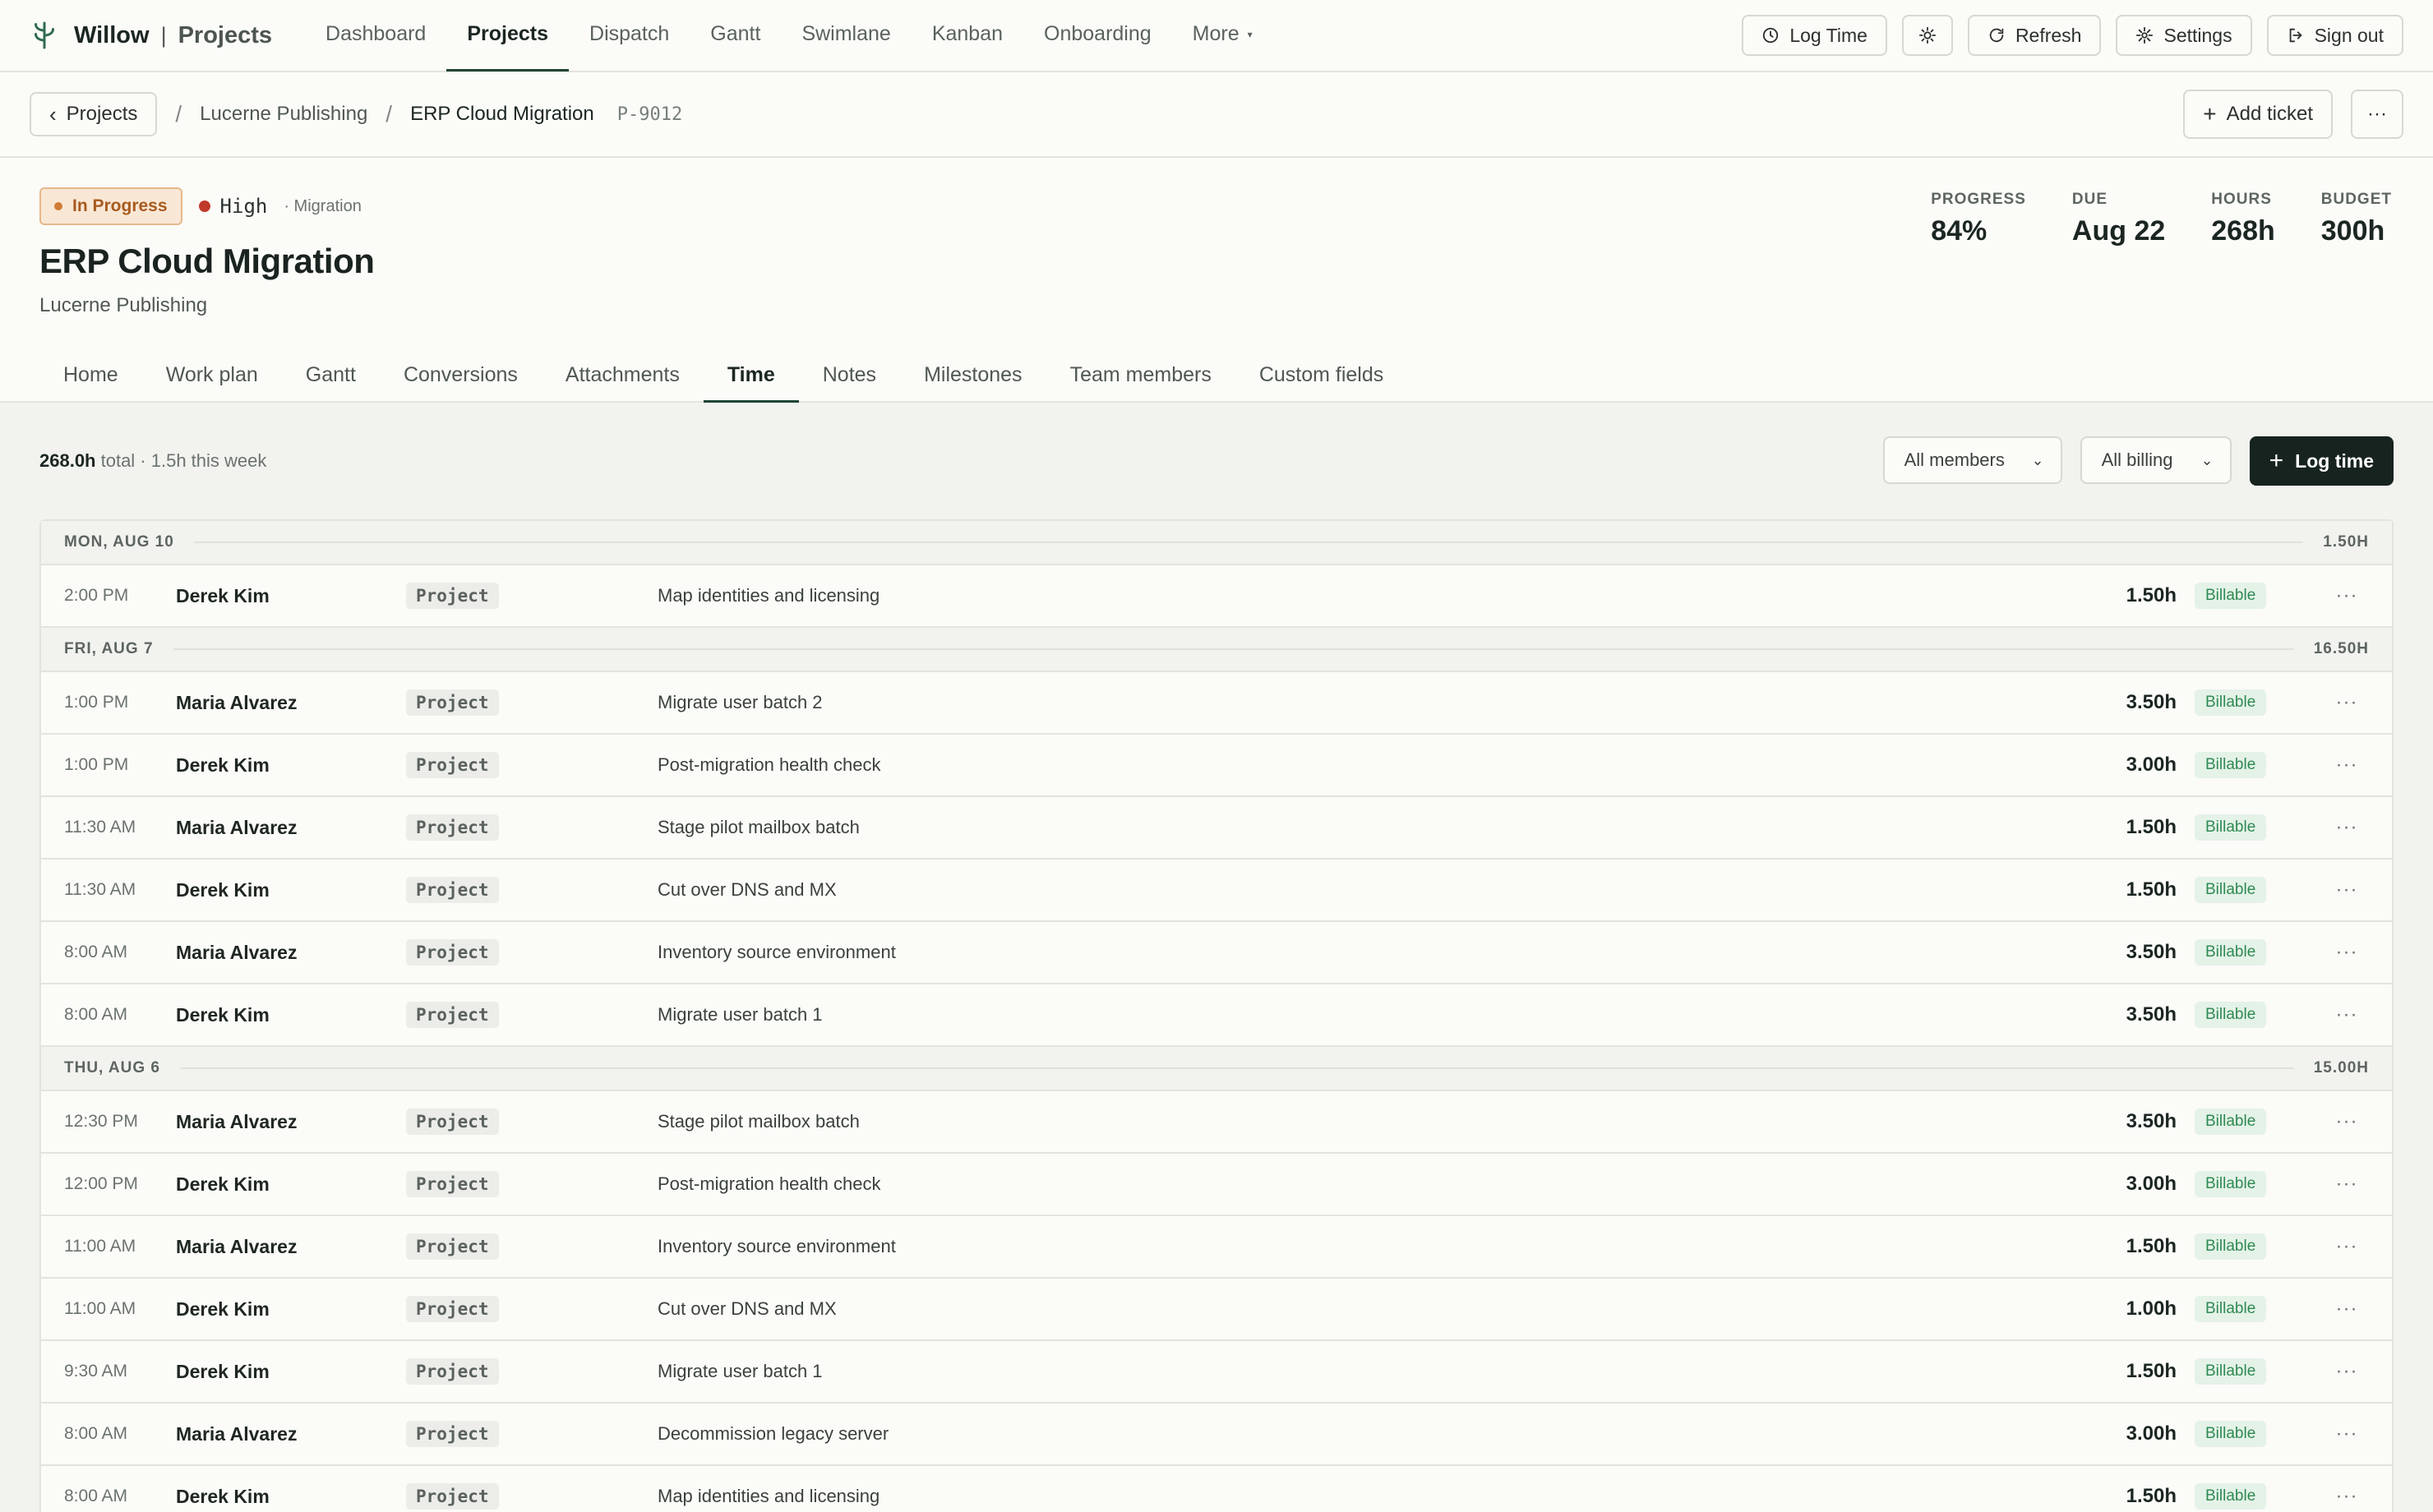  I want to click on billing-filter-select: All billing ⌄, so click(2156, 460).